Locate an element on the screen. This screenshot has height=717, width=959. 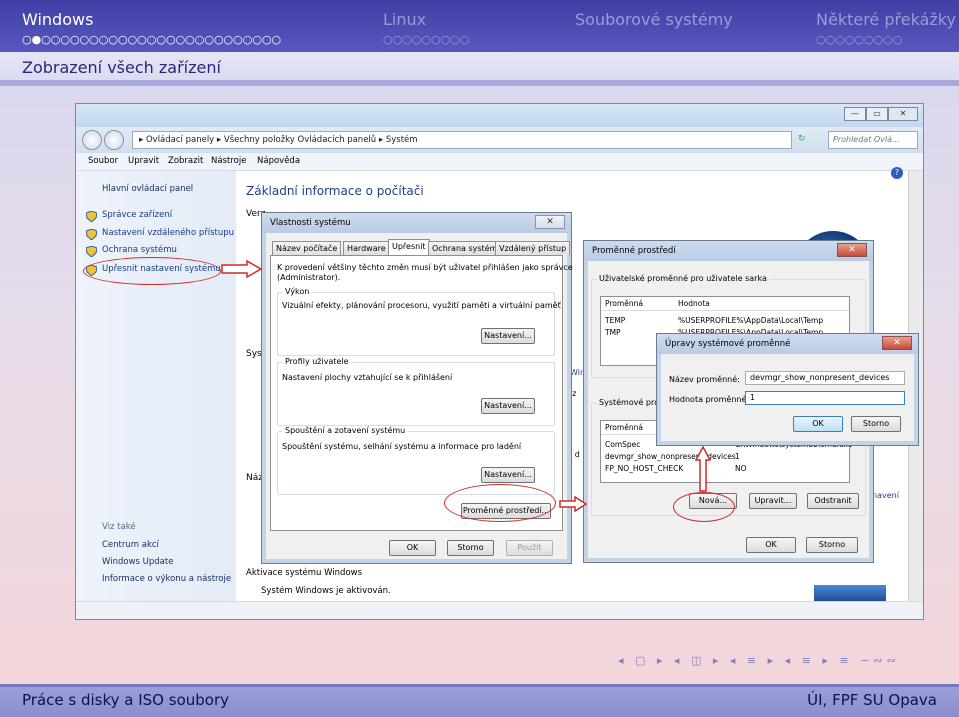
footer-title: Práce s disky a ISO soubory is located at coordinates (125, 700).